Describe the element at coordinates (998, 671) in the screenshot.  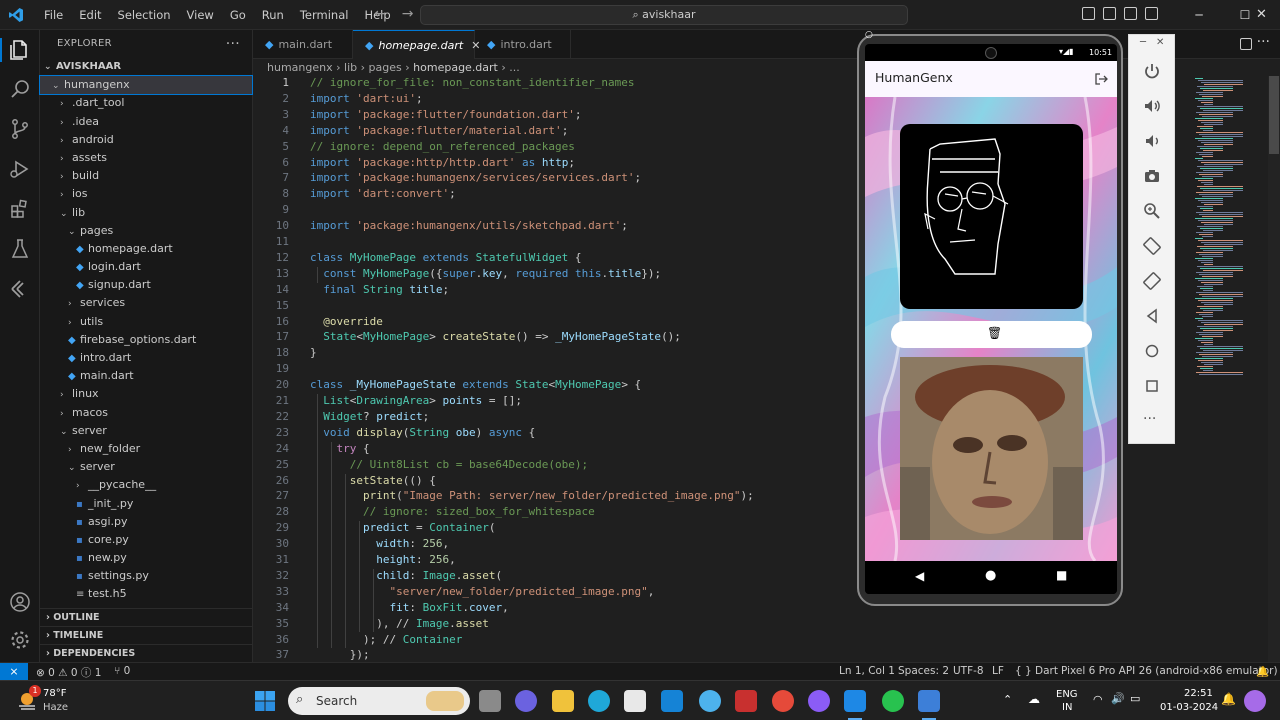
I see `line-ending: LF` at that location.